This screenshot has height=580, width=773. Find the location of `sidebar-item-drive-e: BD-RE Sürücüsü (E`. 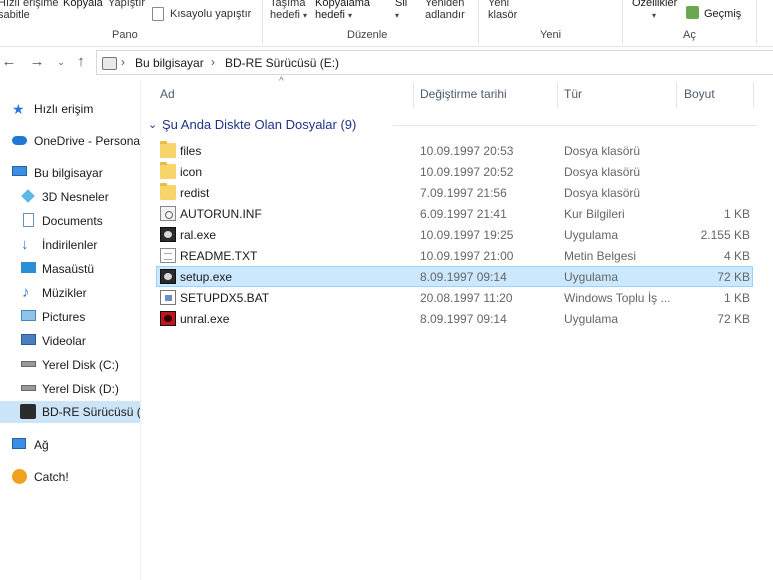

sidebar-item-drive-e: BD-RE Sürücüsü (E is located at coordinates (70, 412).